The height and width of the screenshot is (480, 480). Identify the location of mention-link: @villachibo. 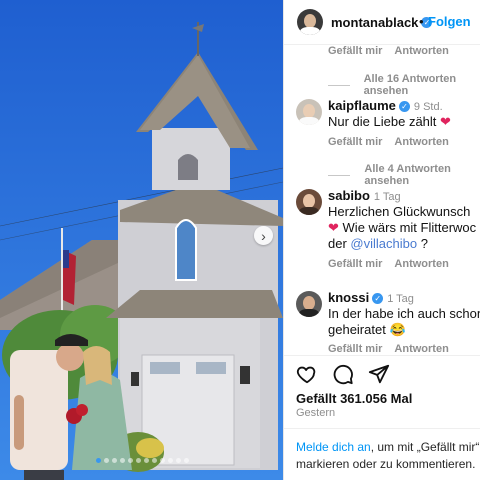
(383, 243).